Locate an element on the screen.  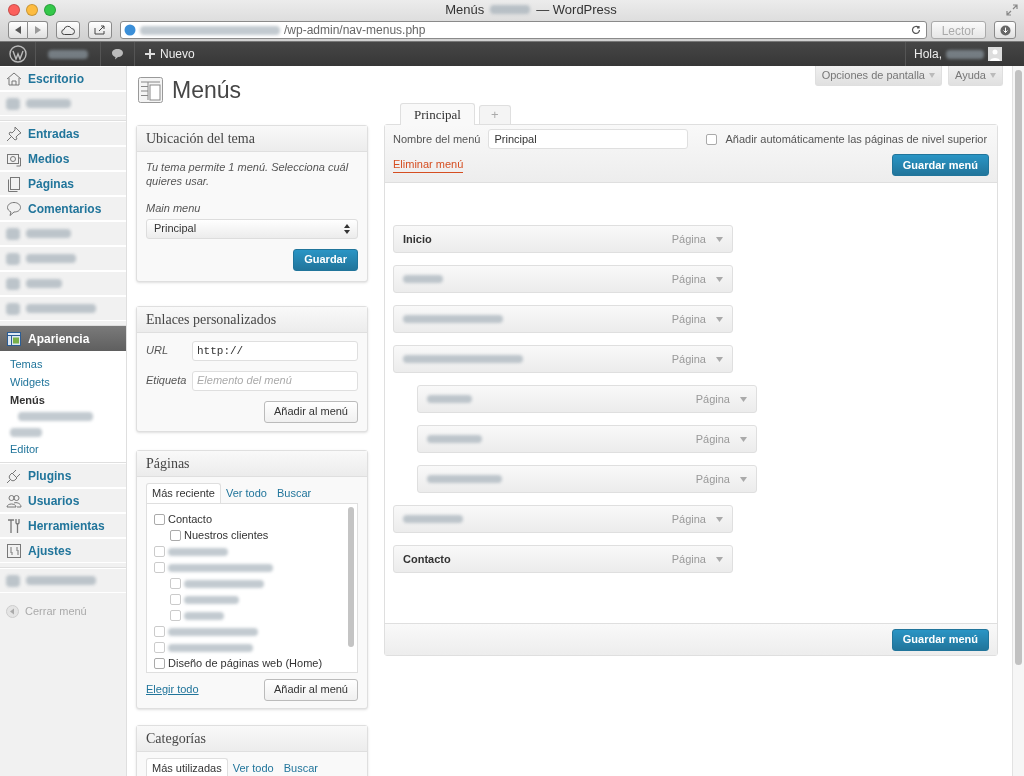
save-button: Guardar is located at coordinates (325, 259).